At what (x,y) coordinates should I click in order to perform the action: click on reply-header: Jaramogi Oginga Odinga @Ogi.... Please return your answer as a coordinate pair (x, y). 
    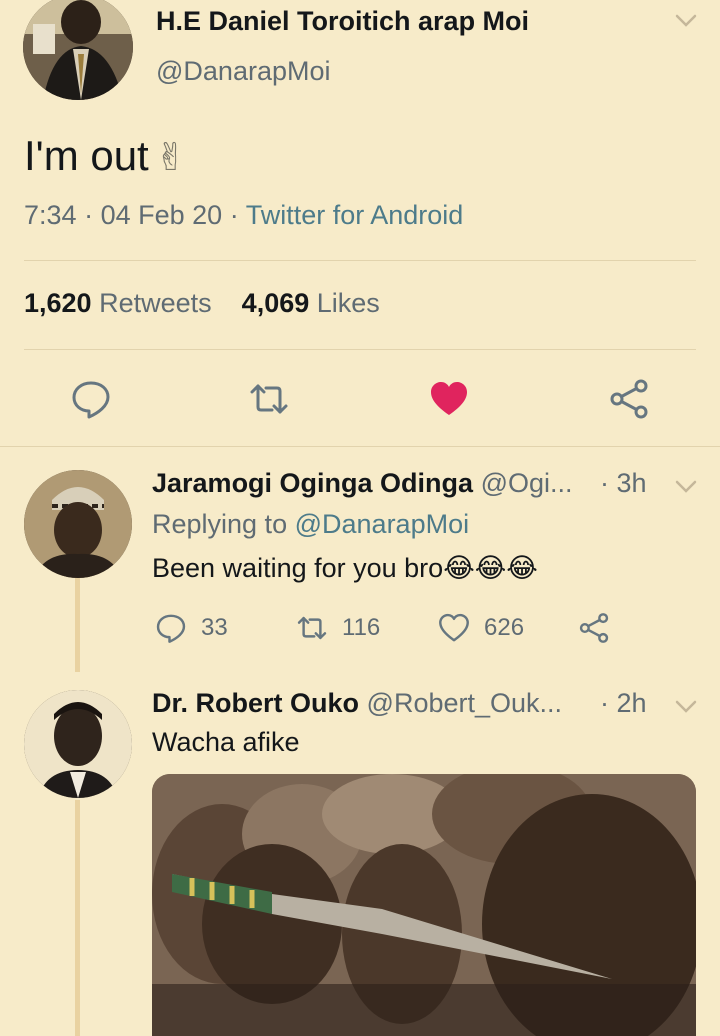
    Looking at the image, I should click on (362, 483).